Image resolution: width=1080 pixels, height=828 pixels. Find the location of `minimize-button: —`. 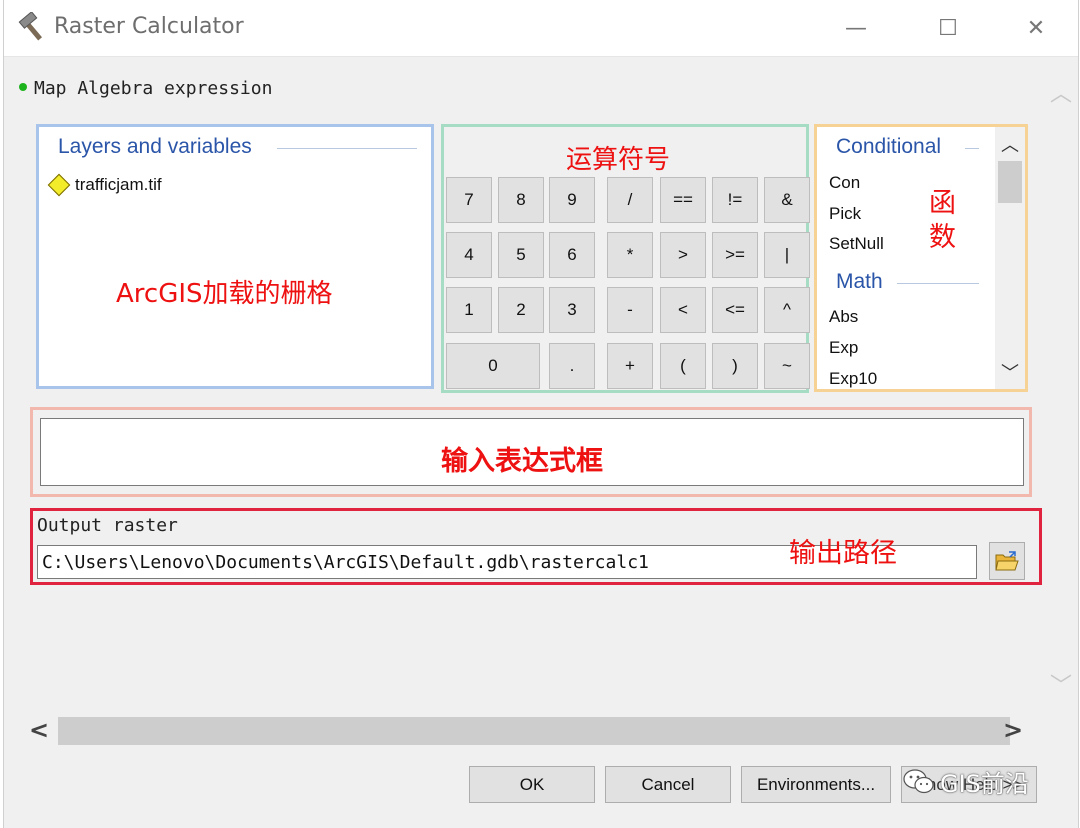

minimize-button: — is located at coordinates (856, 28).